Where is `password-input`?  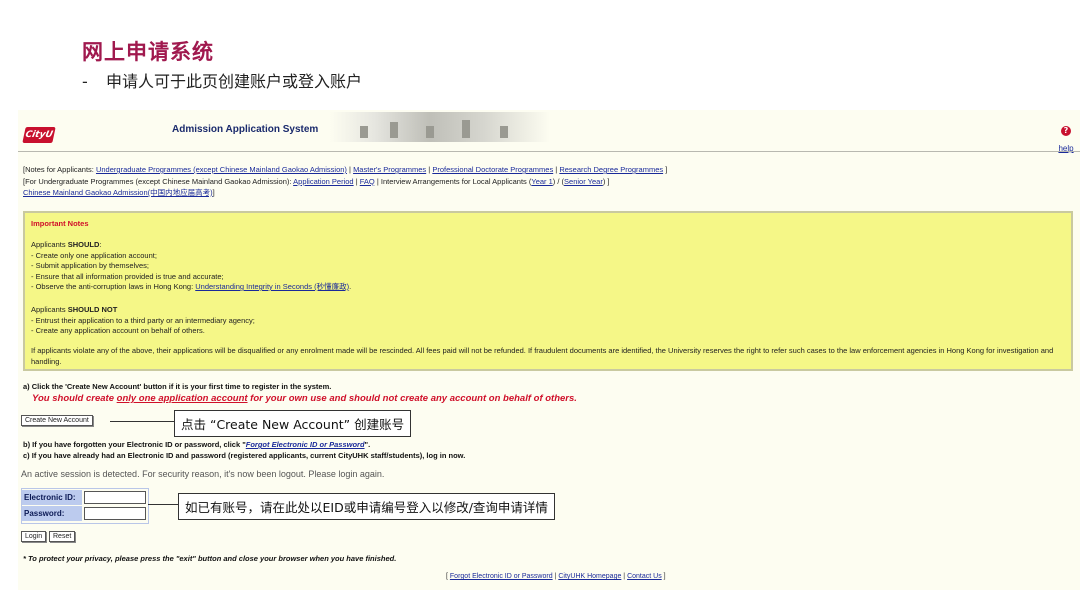 password-input is located at coordinates (115, 513).